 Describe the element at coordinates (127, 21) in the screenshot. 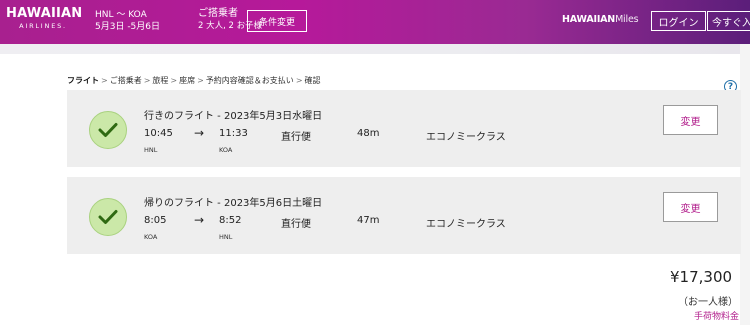

I see `trip-summary: HNL 〜 KOA 5月3日 -5月6日` at that location.